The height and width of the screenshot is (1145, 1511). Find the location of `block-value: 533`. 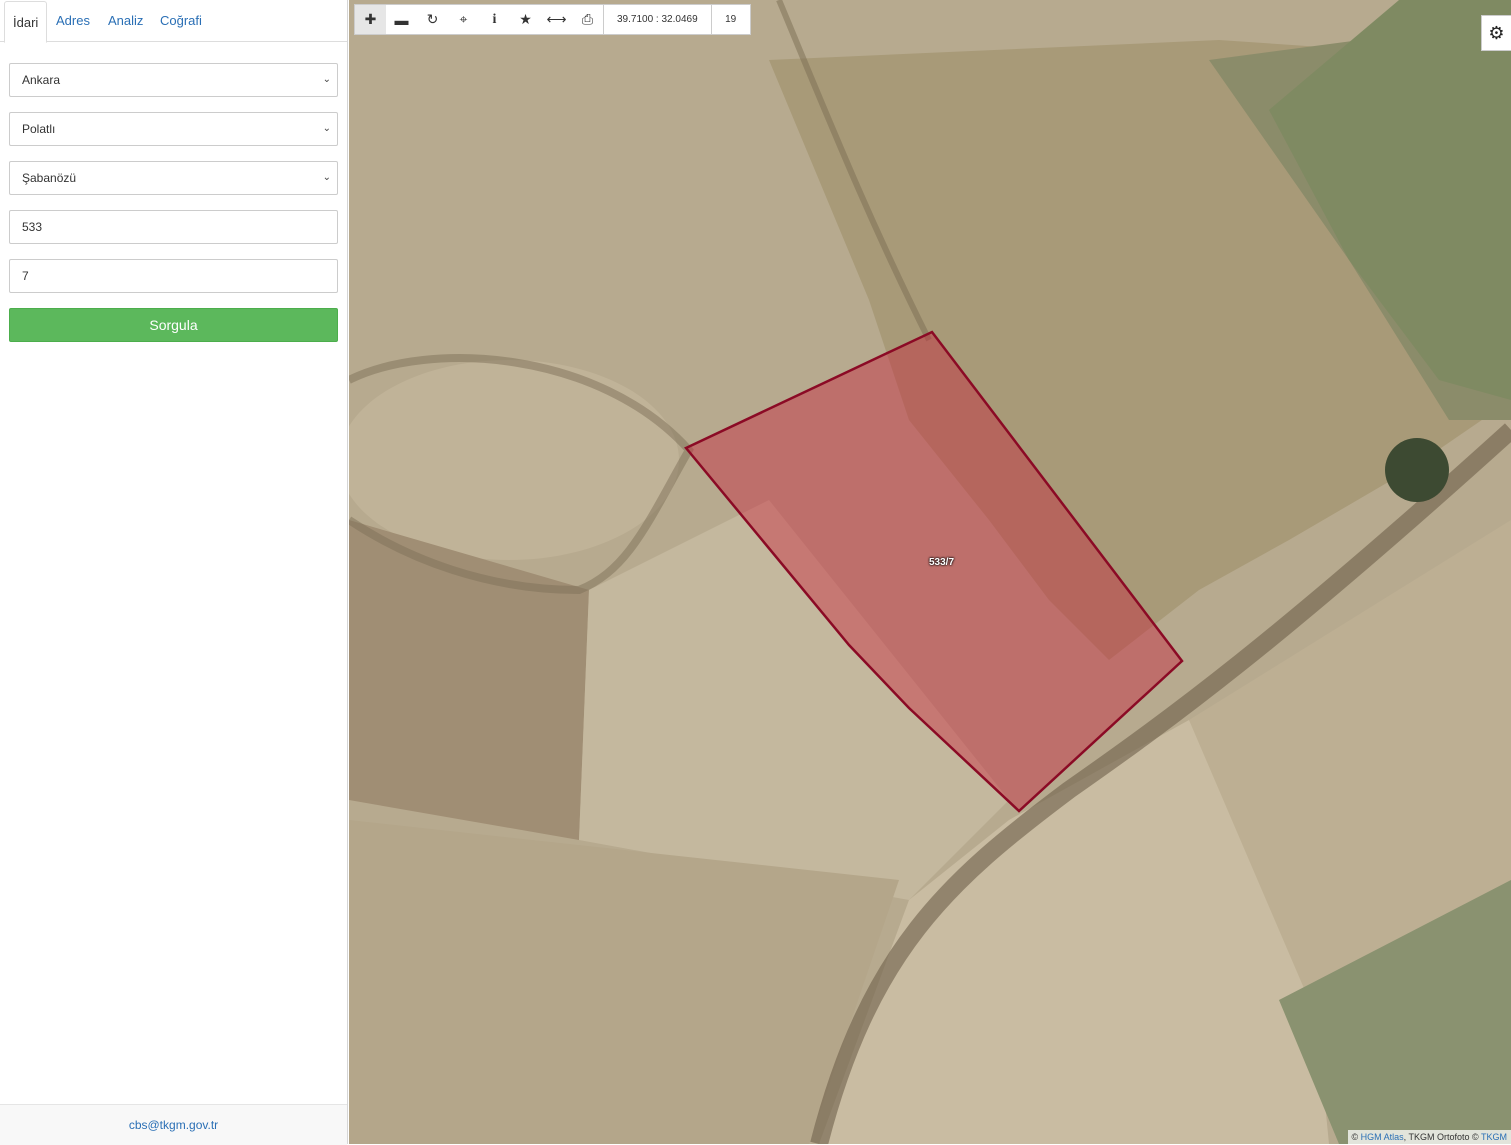

block-value: 533 is located at coordinates (32, 227).